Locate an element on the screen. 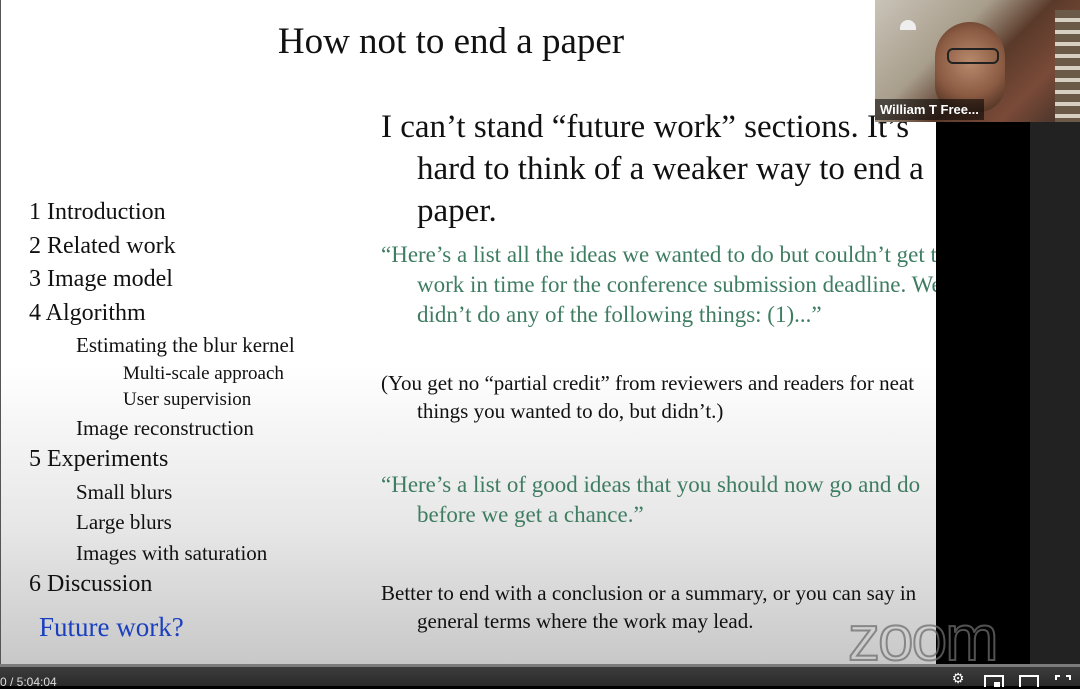  fullscreen-icon is located at coordinates (1063, 681).